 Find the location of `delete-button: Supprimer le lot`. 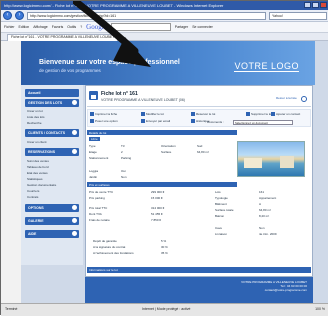

delete-button: Supprimer le lot is located at coordinates (259, 114).